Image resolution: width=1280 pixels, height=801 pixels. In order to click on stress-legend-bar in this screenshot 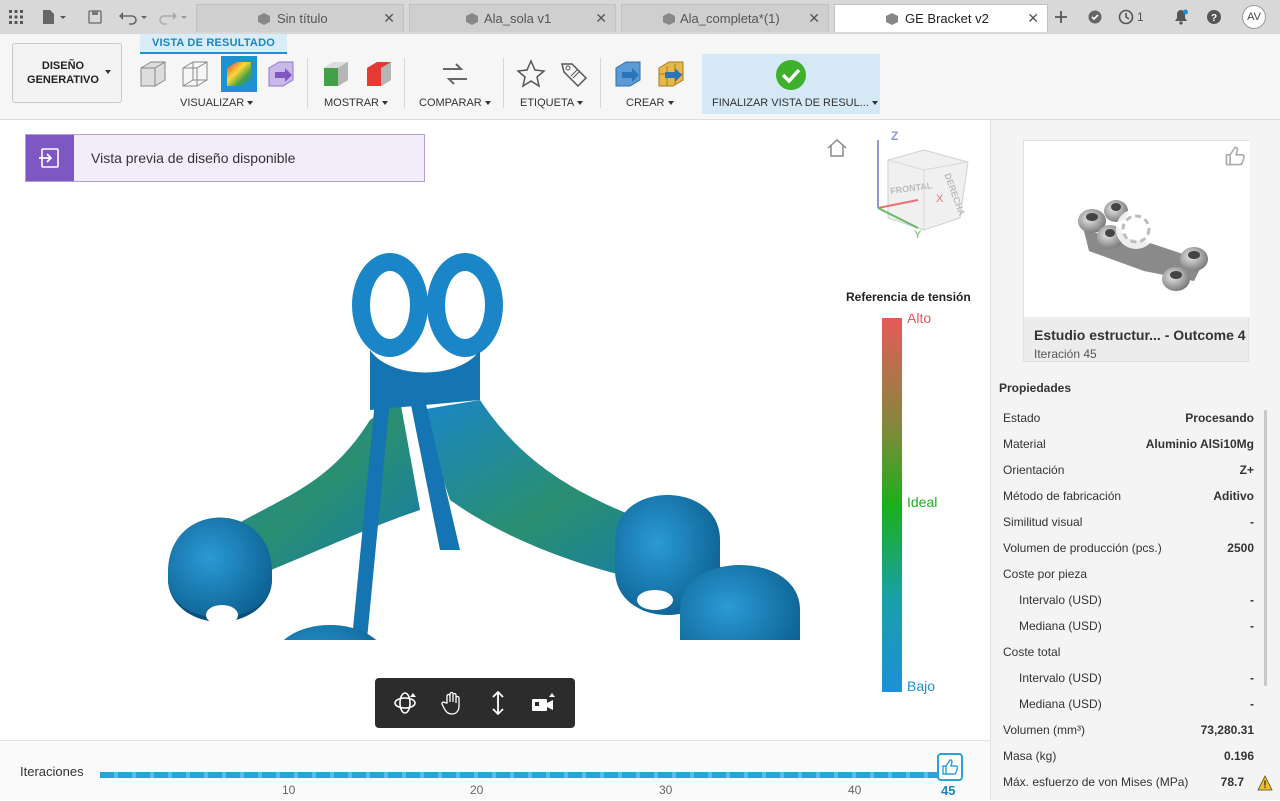, I will do `click(892, 505)`.